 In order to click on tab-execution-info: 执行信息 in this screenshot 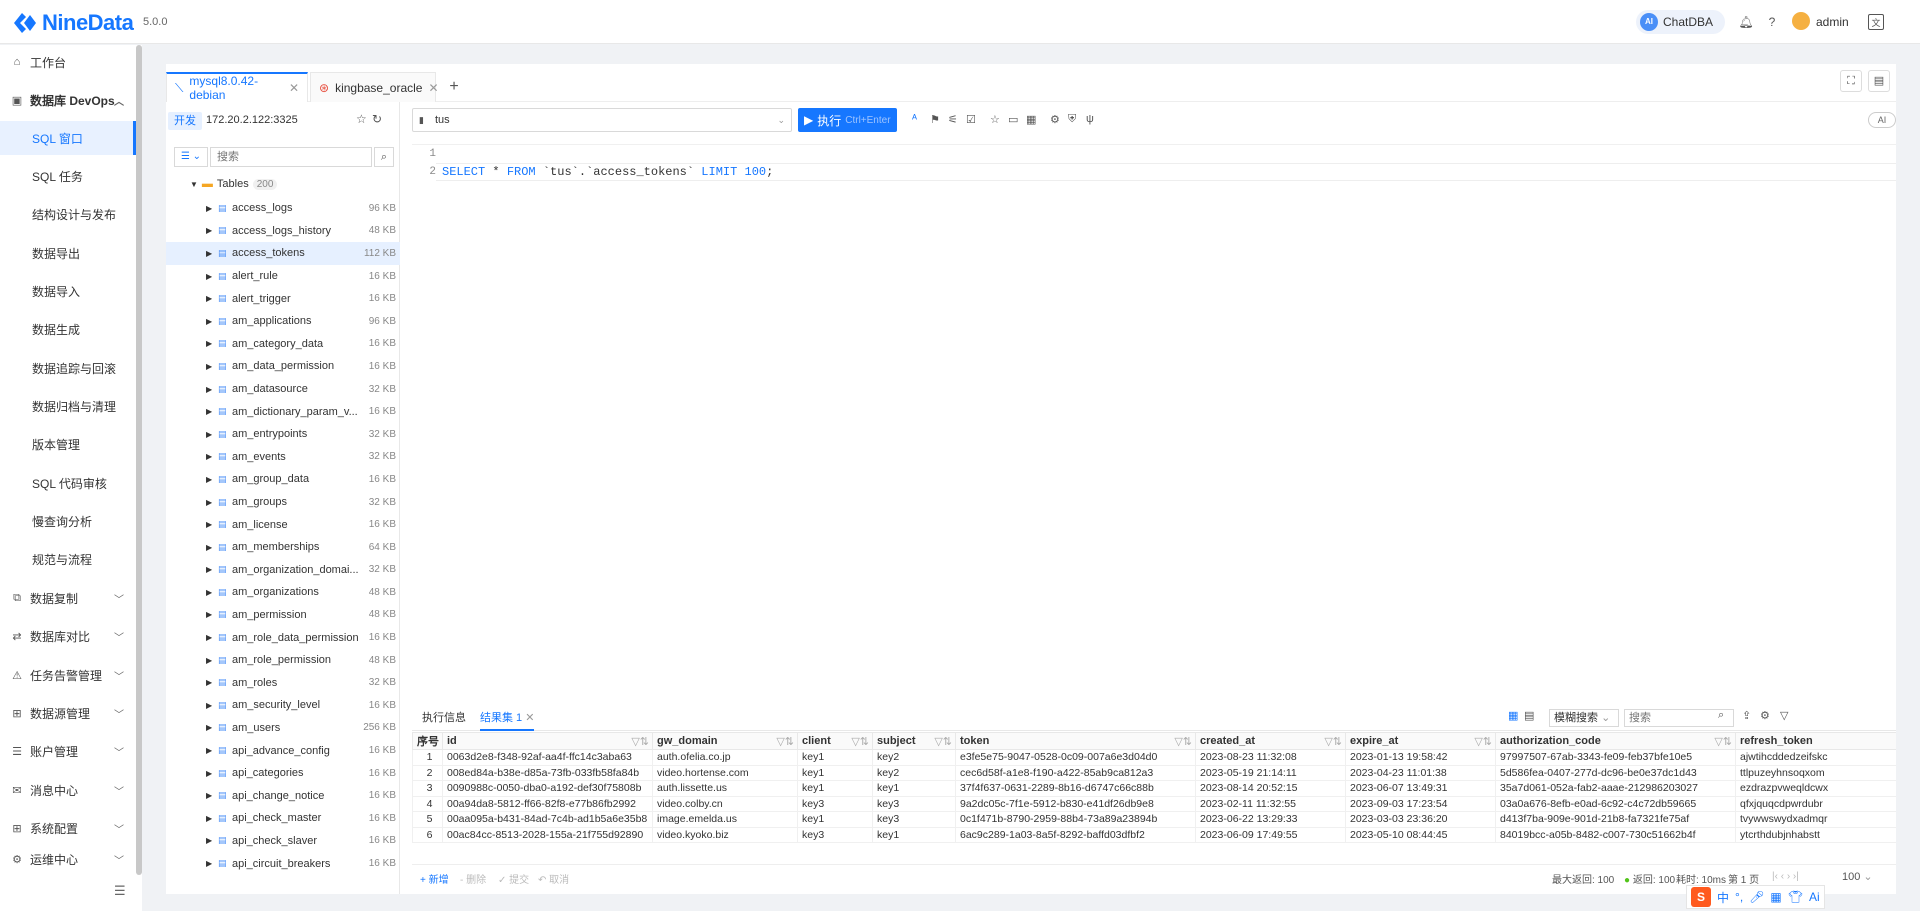, I will do `click(444, 720)`.